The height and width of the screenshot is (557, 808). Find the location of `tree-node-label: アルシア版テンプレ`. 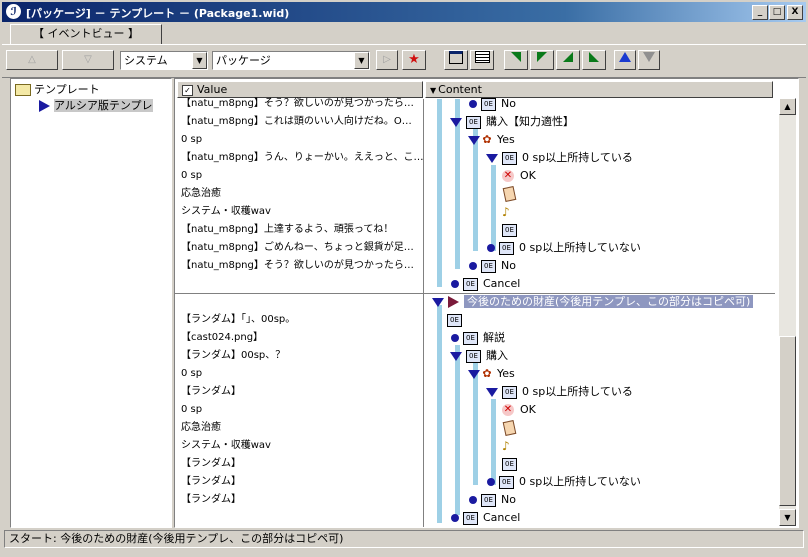

tree-node-label: アルシア版テンプレ is located at coordinates (103, 105).